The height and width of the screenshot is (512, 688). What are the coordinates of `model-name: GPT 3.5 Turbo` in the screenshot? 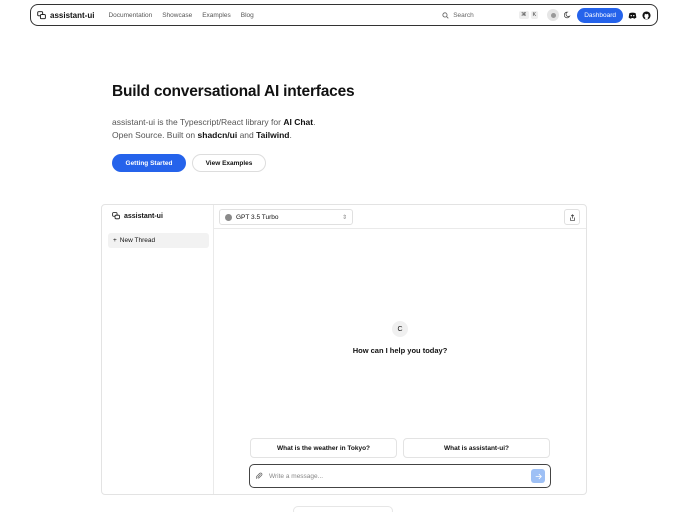 It's located at (257, 217).